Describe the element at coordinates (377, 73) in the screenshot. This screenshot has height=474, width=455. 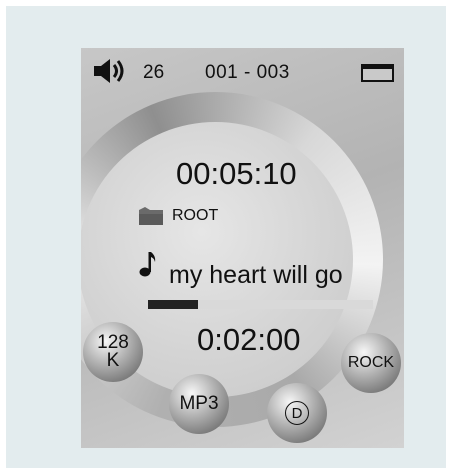
I see `battery-icon` at that location.